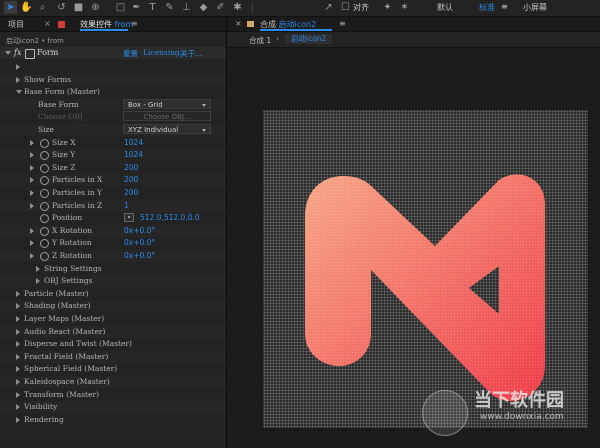 This screenshot has width=600, height=448. I want to click on property-dropdown: Box - Grid, so click(167, 103).